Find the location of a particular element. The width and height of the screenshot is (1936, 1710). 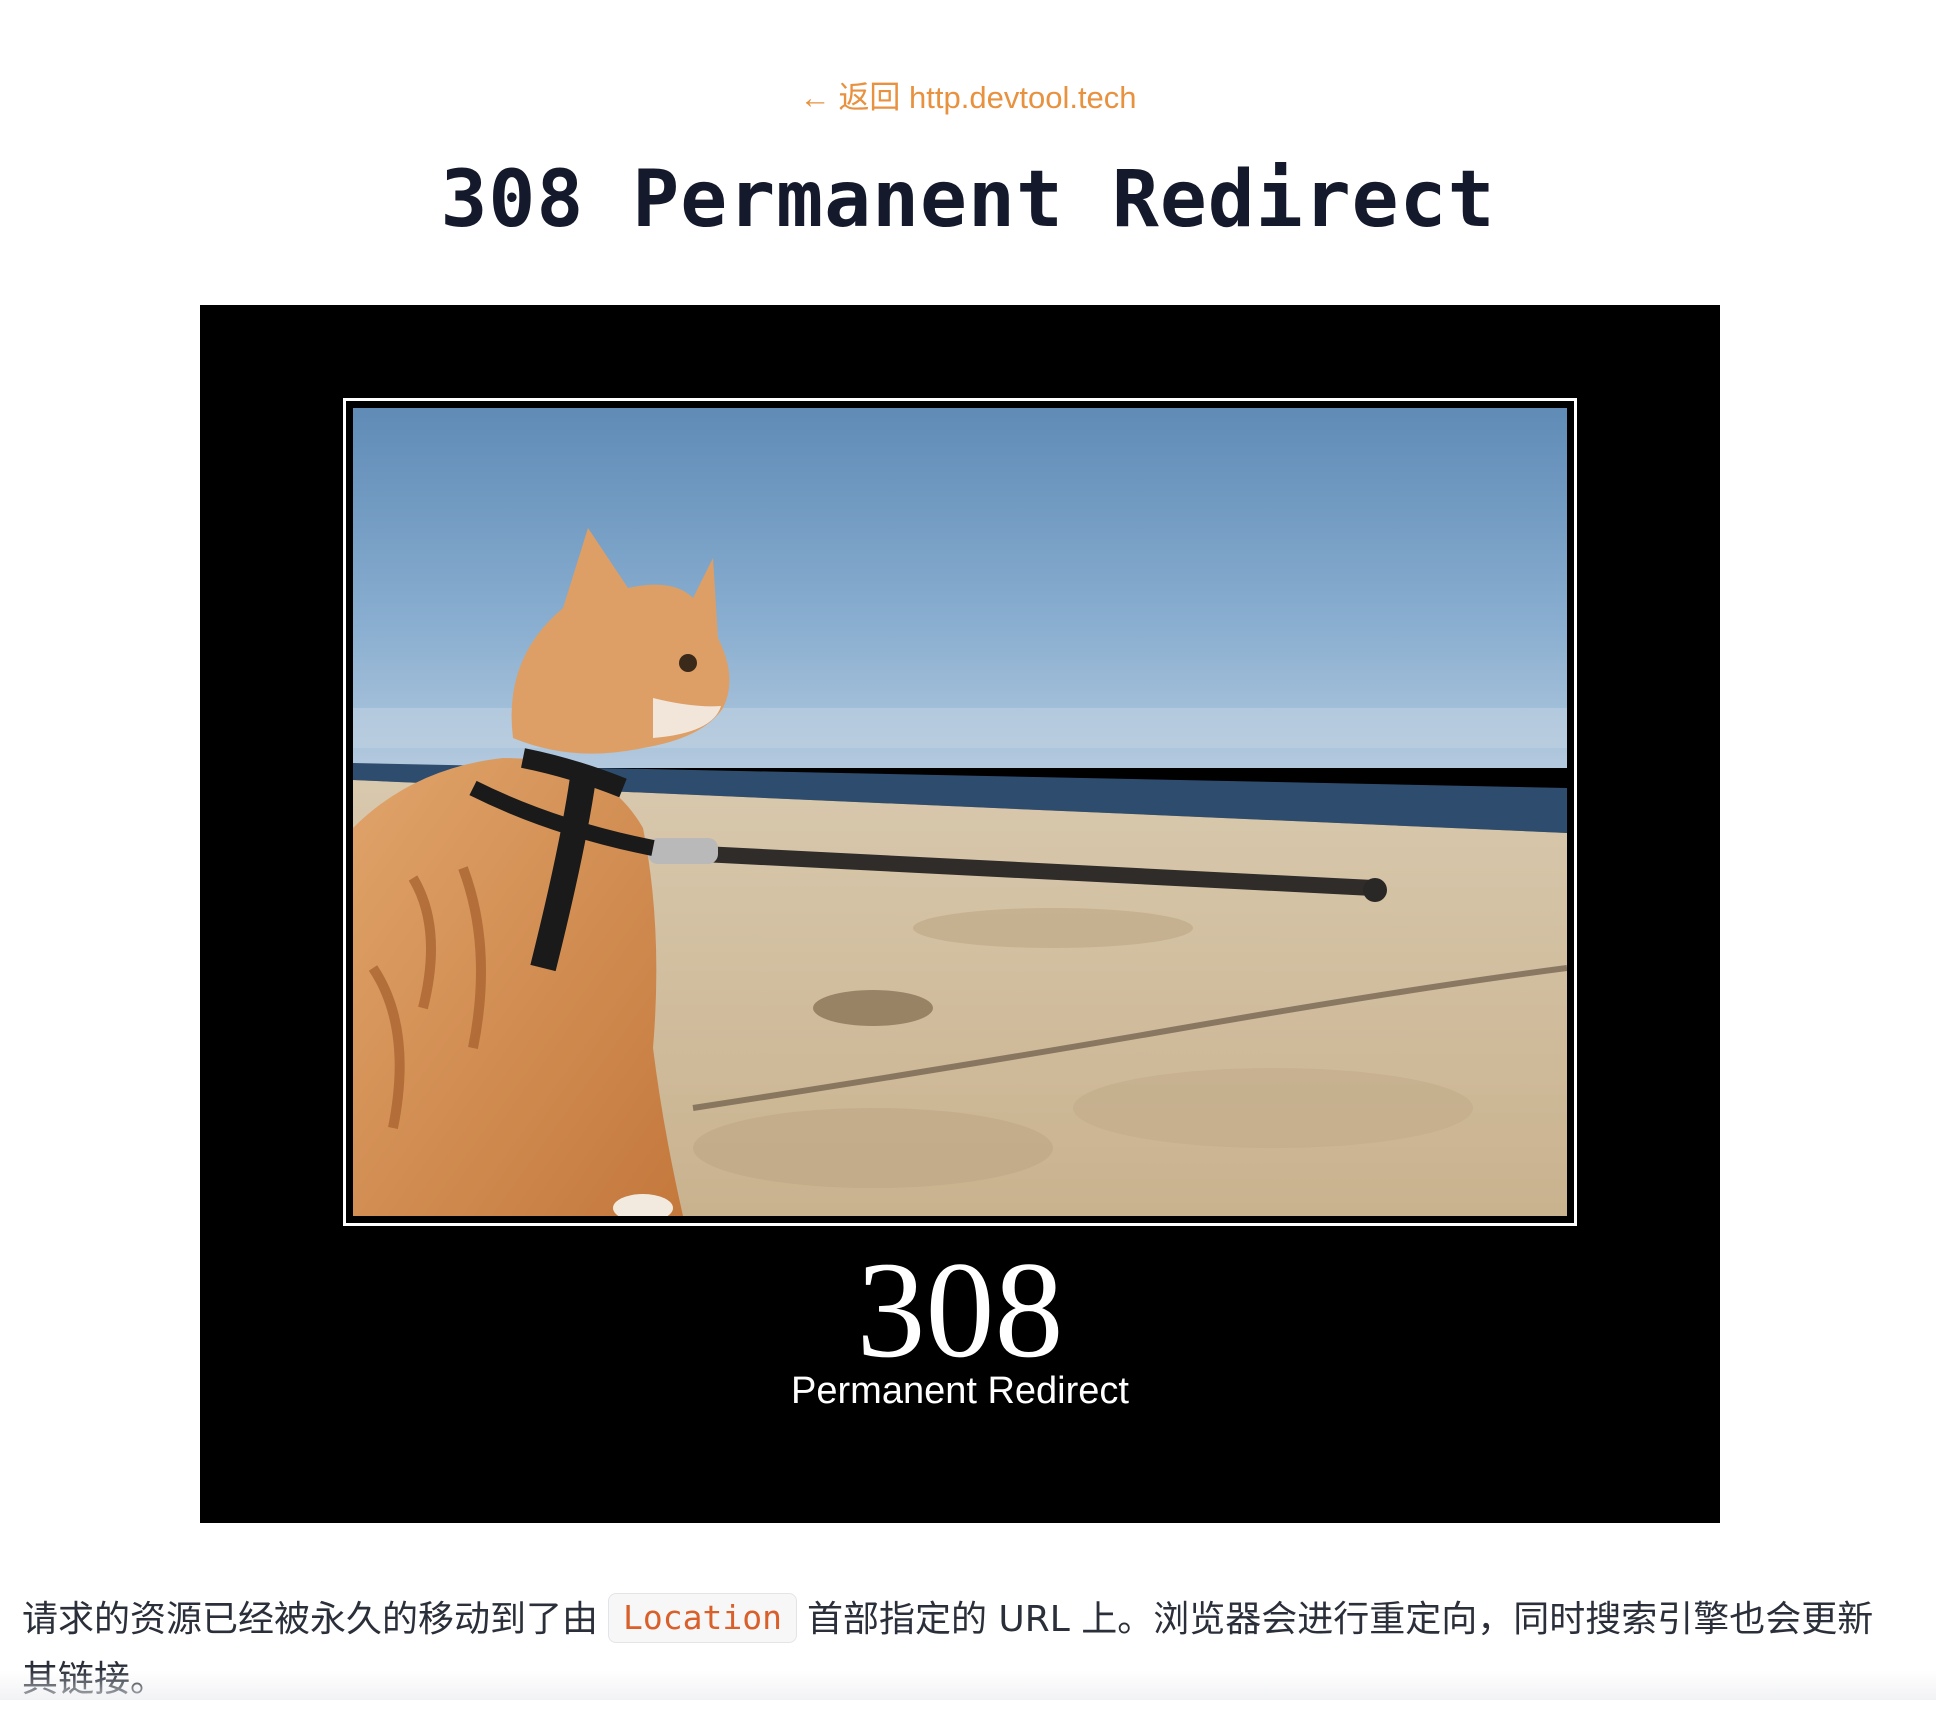

description-text-before: 请求的资源已经被永久的移动到了由 is located at coordinates (310, 1619).